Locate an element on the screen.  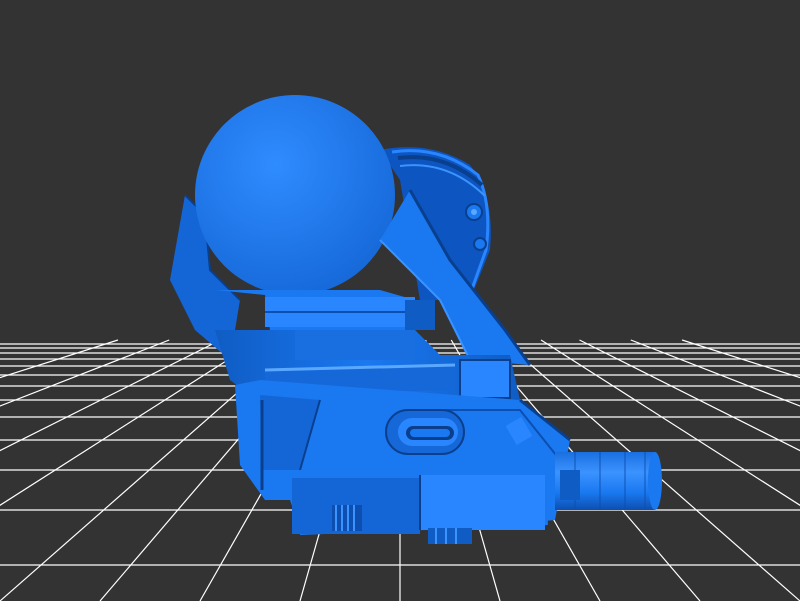
slot-port is located at coordinates (425, 432).